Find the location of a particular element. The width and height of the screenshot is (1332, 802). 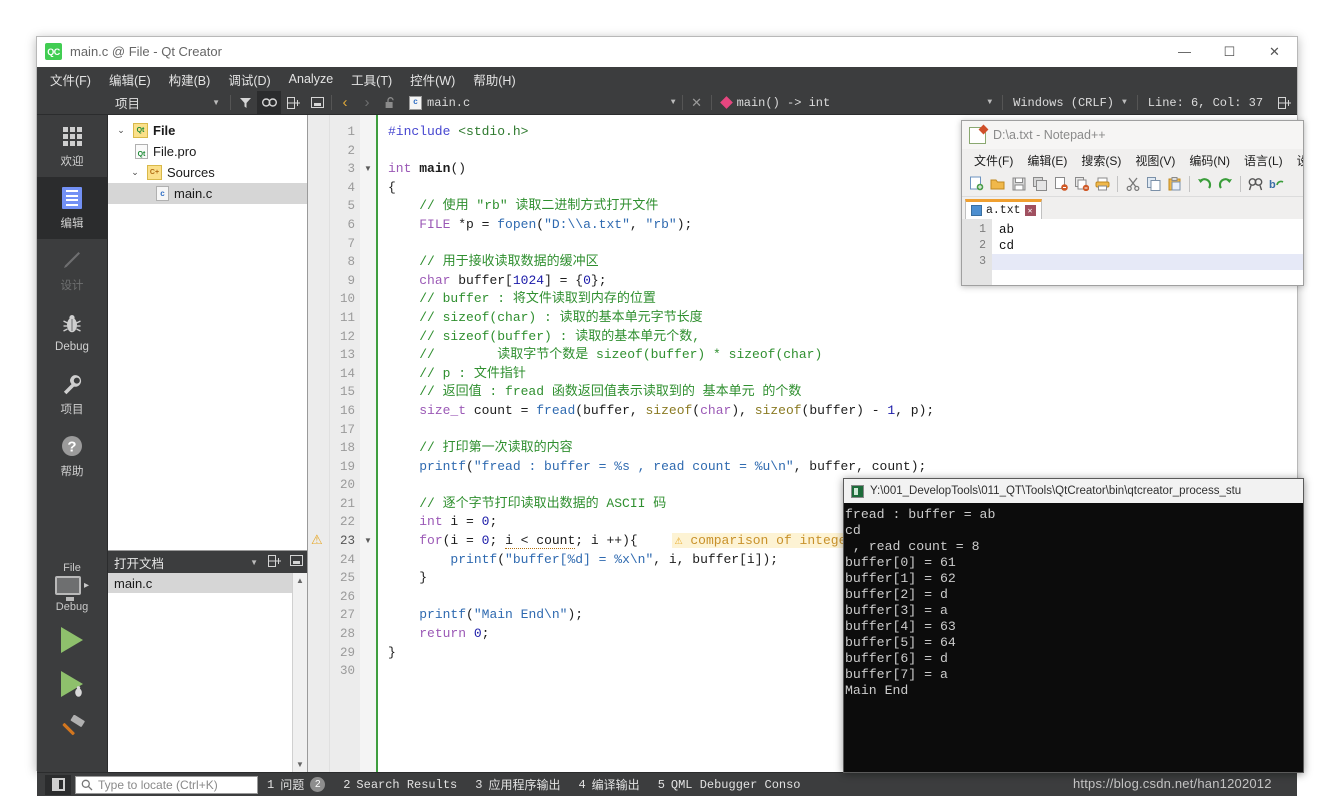

save-all-icon is located at coordinates (1039, 183).